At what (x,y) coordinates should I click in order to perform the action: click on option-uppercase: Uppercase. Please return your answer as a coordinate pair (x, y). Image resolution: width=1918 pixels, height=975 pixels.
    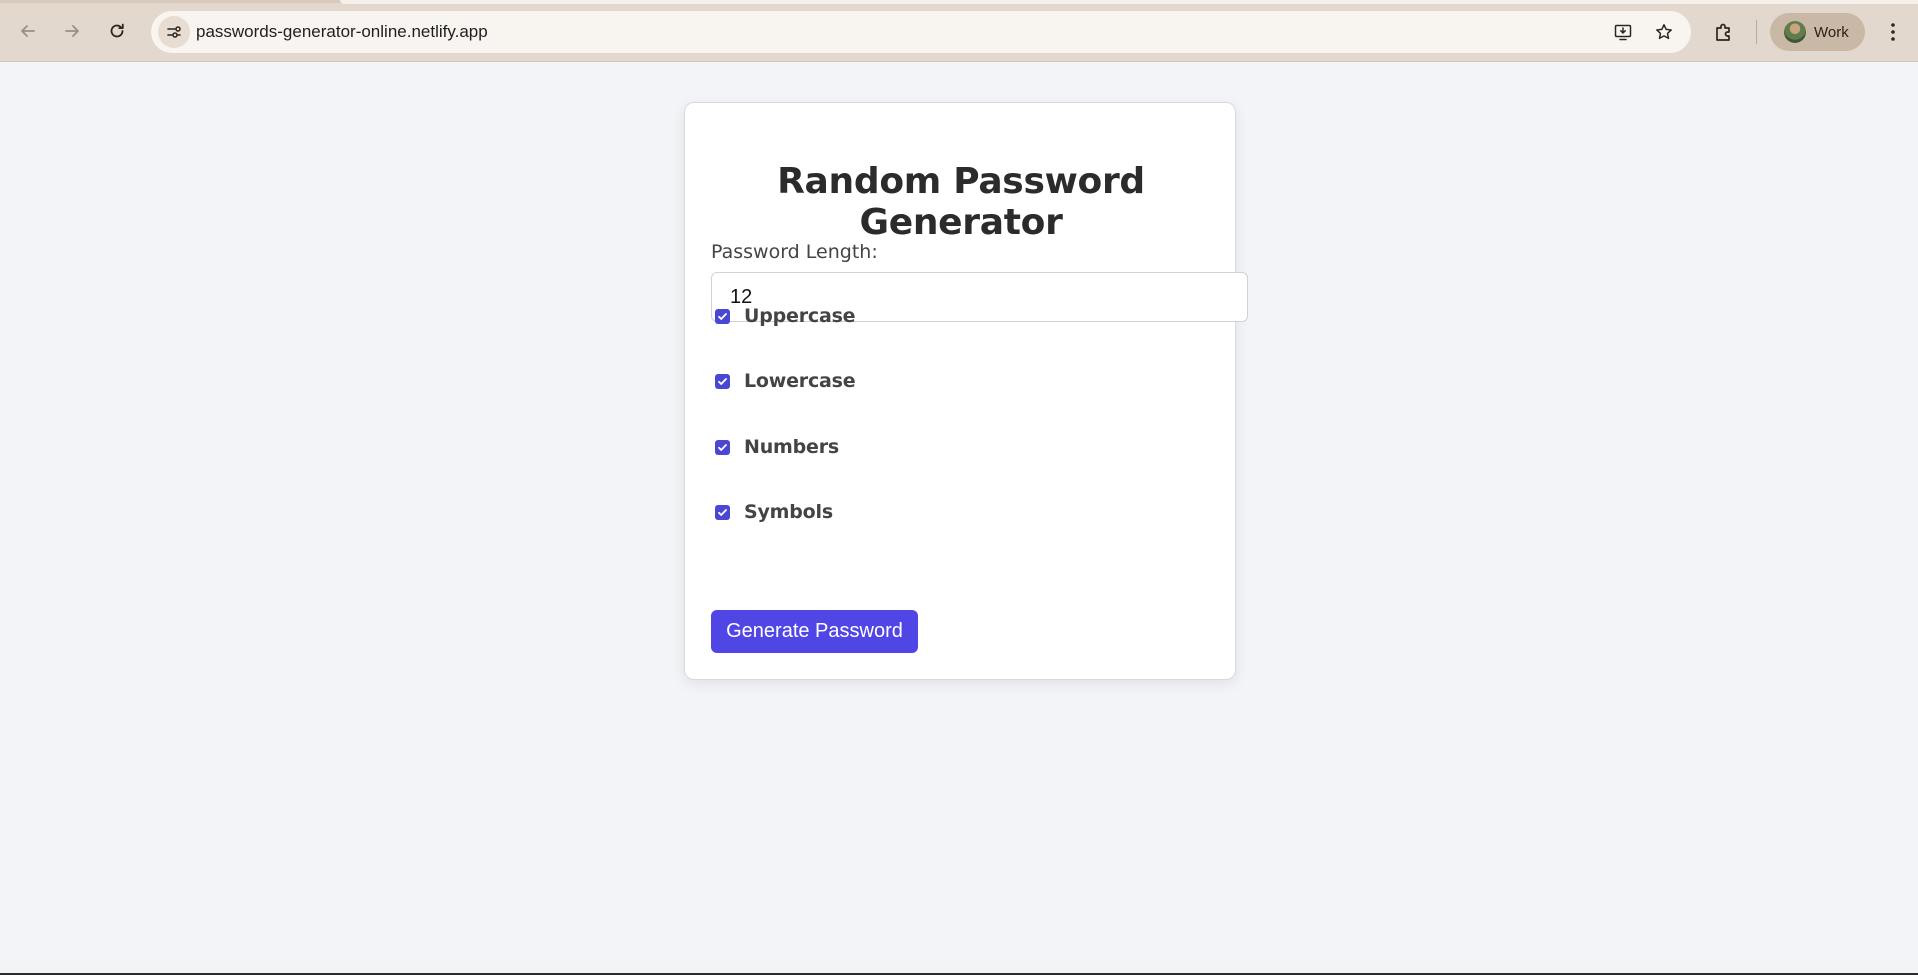
    Looking at the image, I should click on (785, 316).